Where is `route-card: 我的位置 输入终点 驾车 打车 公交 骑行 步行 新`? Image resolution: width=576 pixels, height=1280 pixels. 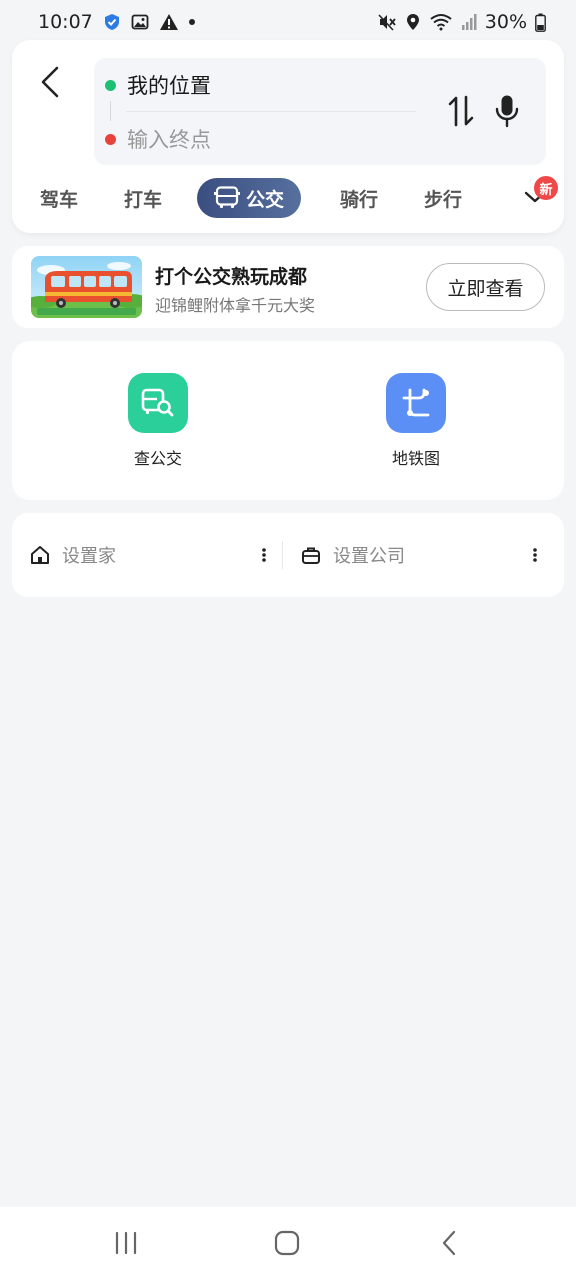 route-card: 我的位置 输入终点 驾车 打车 公交 骑行 步行 新 is located at coordinates (288, 136).